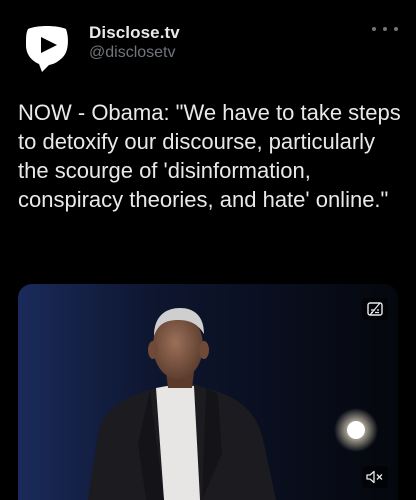  Describe the element at coordinates (375, 309) in the screenshot. I see `captions-icon` at that location.